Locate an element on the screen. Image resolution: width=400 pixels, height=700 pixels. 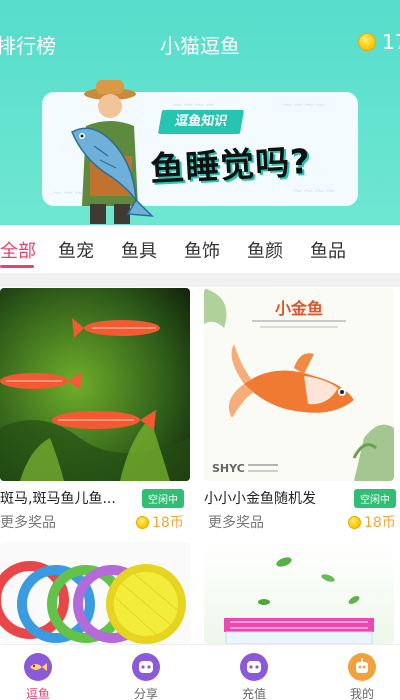
product-image-fish-tank is located at coordinates (299, 593).